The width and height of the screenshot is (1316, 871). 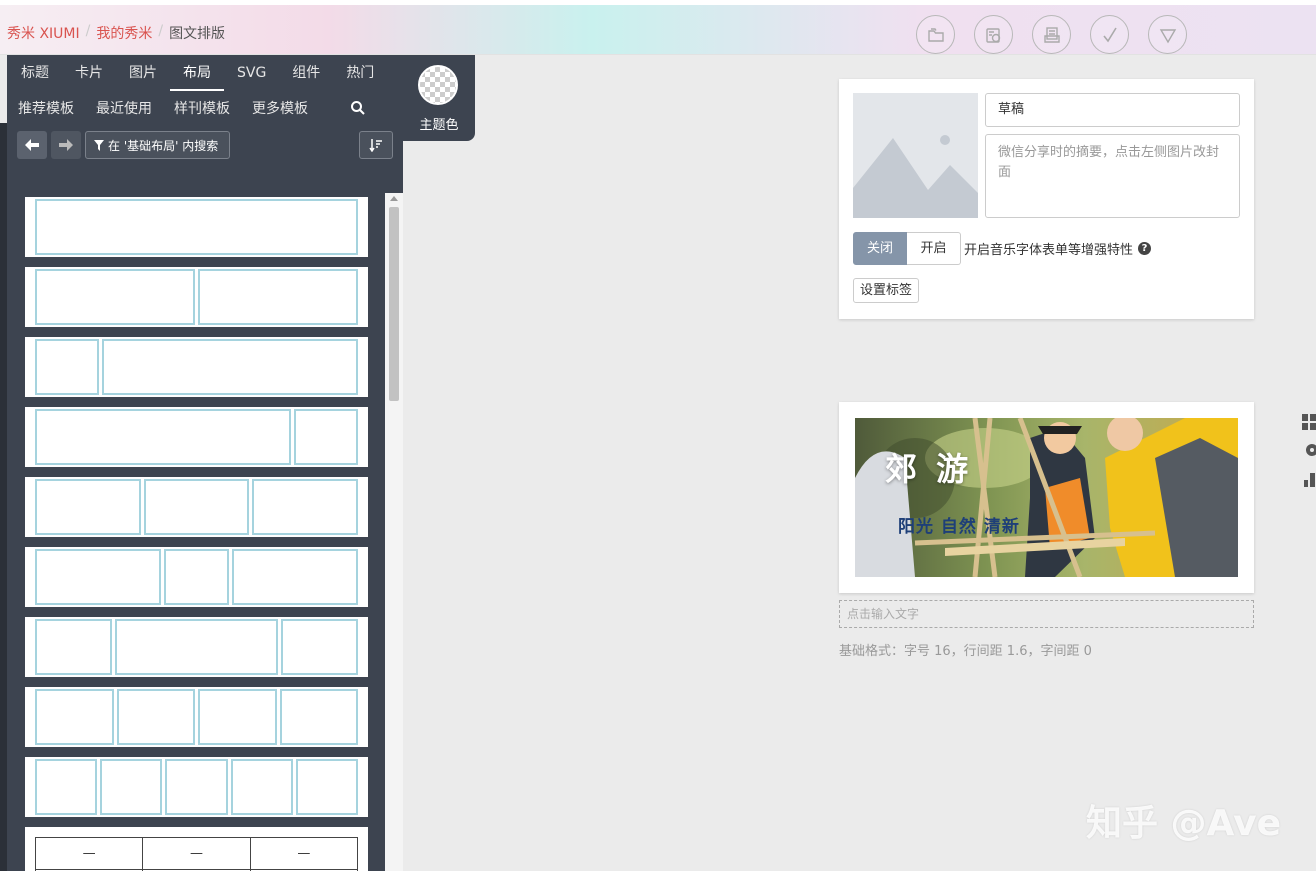 I want to click on more-menu-button, so click(x=1167, y=34).